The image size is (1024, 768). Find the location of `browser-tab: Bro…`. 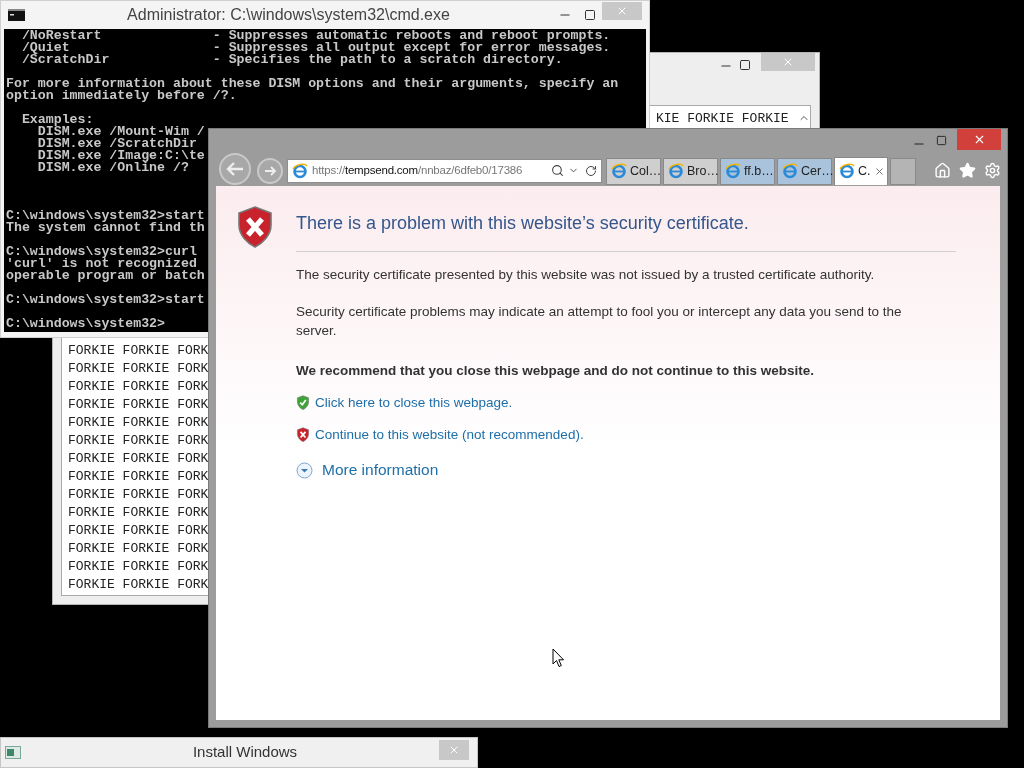

browser-tab: Bro… is located at coordinates (690, 171).